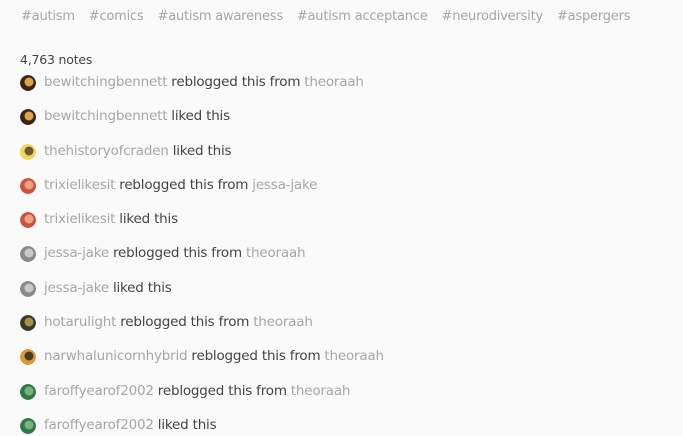  I want to click on tag-link: #autism awareness, so click(221, 16).